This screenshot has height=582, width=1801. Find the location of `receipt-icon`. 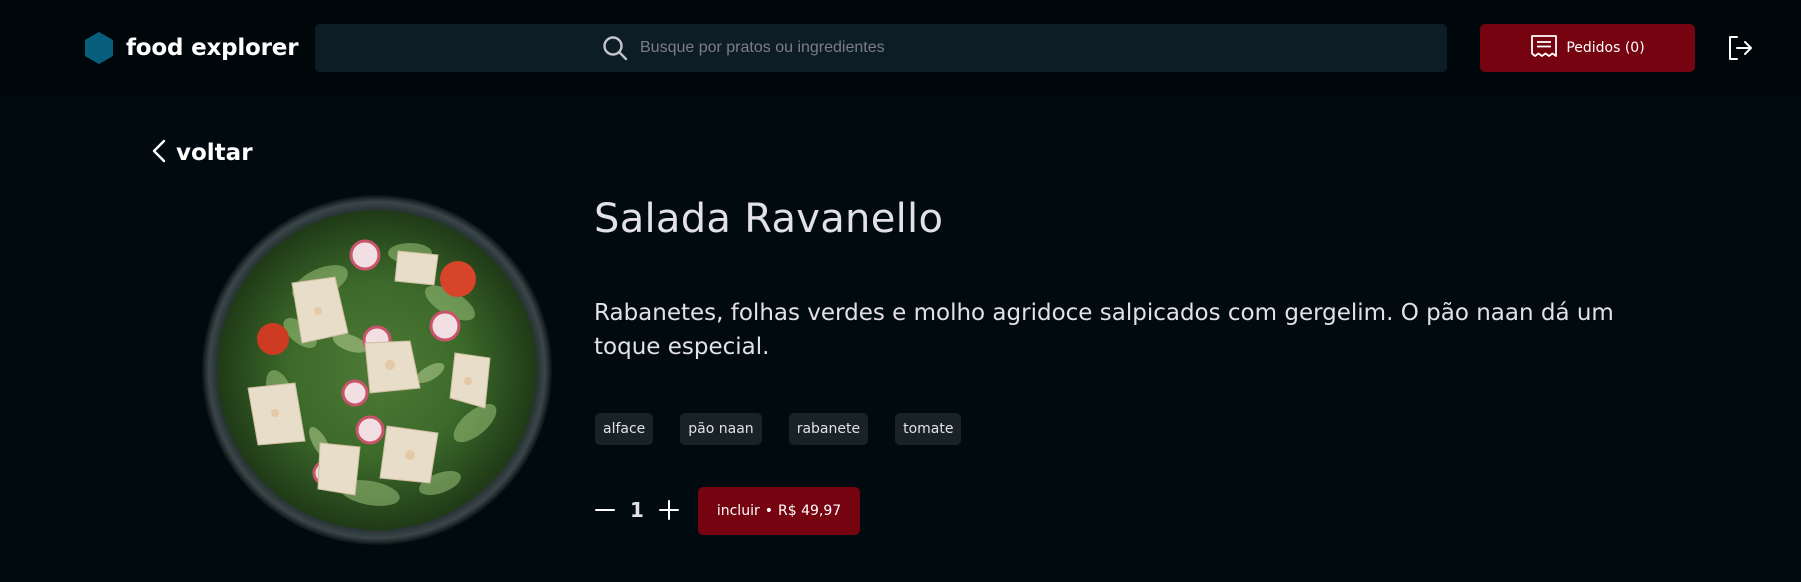

receipt-icon is located at coordinates (1544, 48).